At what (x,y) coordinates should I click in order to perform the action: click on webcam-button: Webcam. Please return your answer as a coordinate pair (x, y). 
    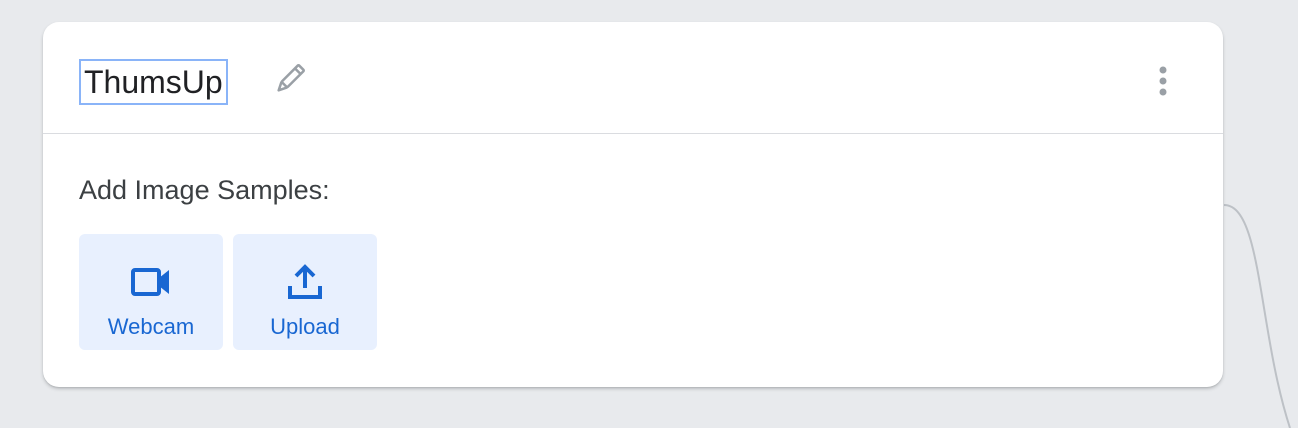
    Looking at the image, I should click on (151, 292).